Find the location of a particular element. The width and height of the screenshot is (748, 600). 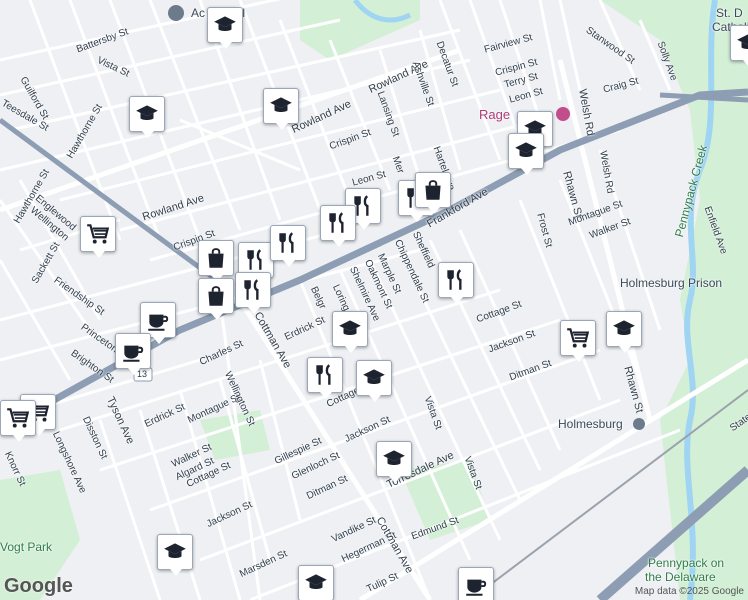

school-3-marker is located at coordinates (147, 117).